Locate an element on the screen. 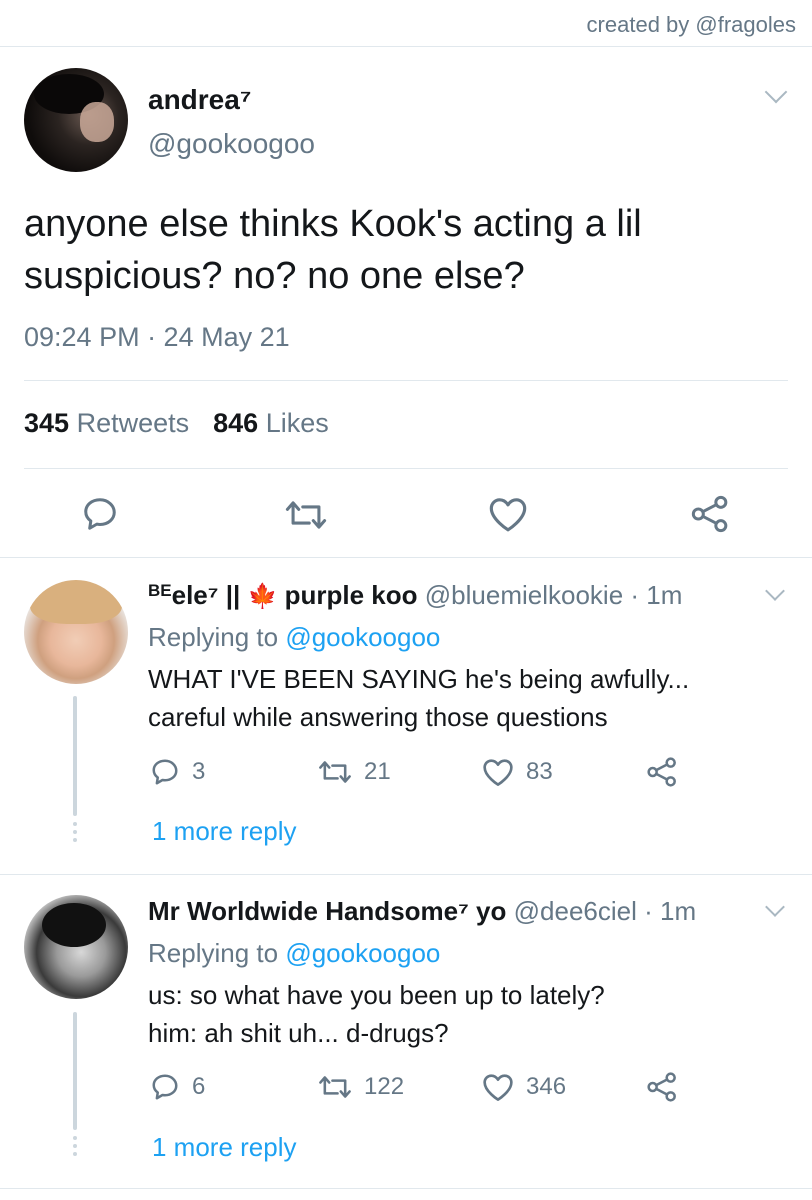 The height and width of the screenshot is (1200, 812). author-handle: @gookoogoo is located at coordinates (231, 144).